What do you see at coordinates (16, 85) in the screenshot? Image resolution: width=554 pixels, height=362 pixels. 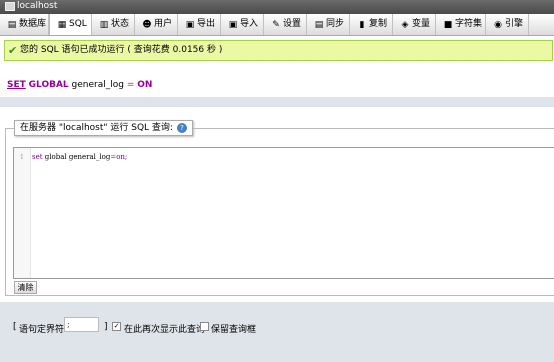 I see `sql-keyword-set-link: SET` at bounding box center [16, 85].